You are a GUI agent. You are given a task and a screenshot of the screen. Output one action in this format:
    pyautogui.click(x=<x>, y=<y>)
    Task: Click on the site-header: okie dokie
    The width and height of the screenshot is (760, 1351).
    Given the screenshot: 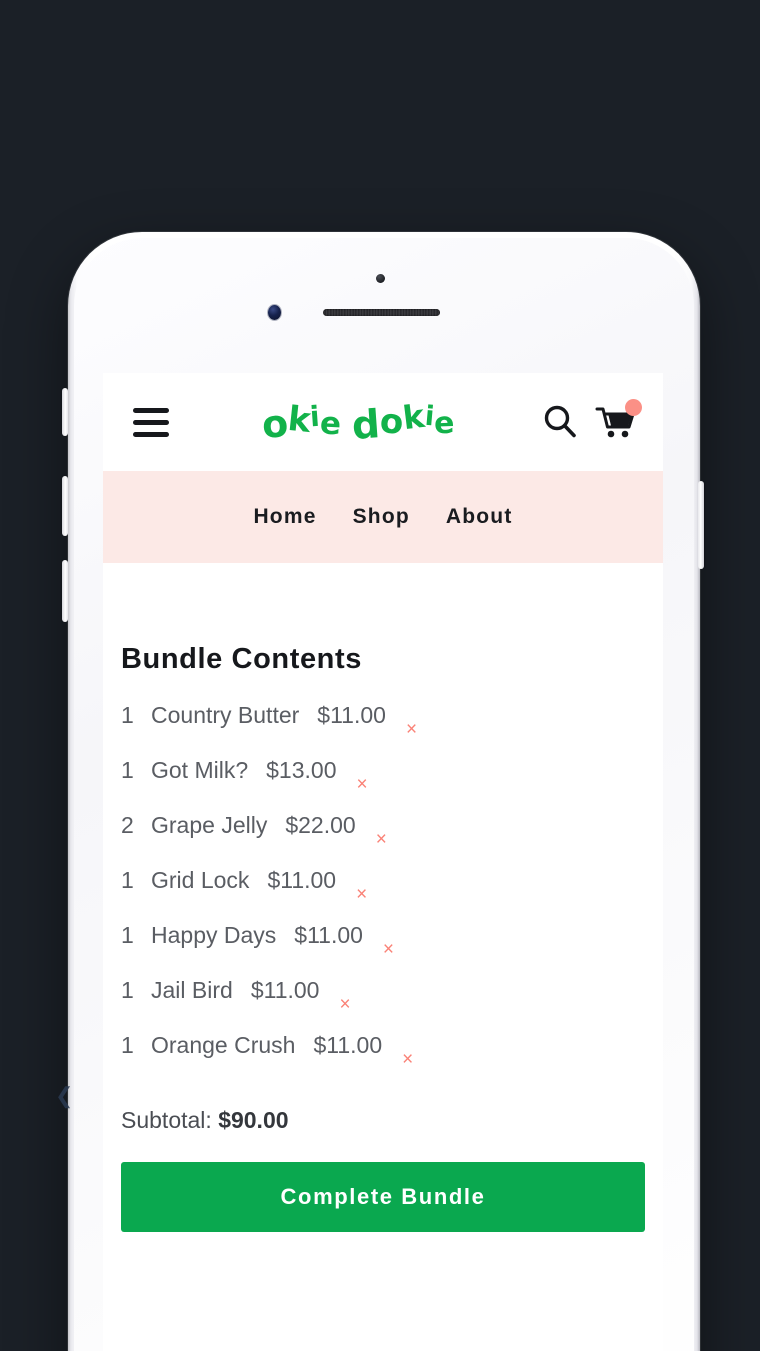 What is the action you would take?
    pyautogui.click(x=383, y=422)
    